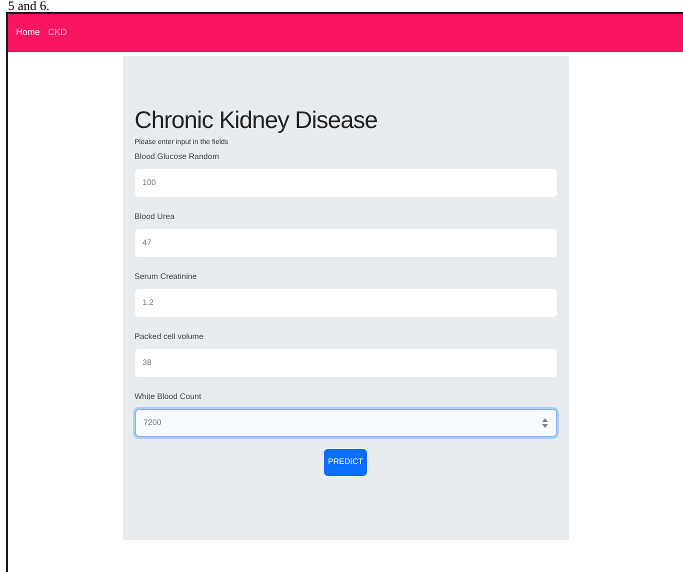  What do you see at coordinates (147, 362) in the screenshot?
I see `field-value: 38` at bounding box center [147, 362].